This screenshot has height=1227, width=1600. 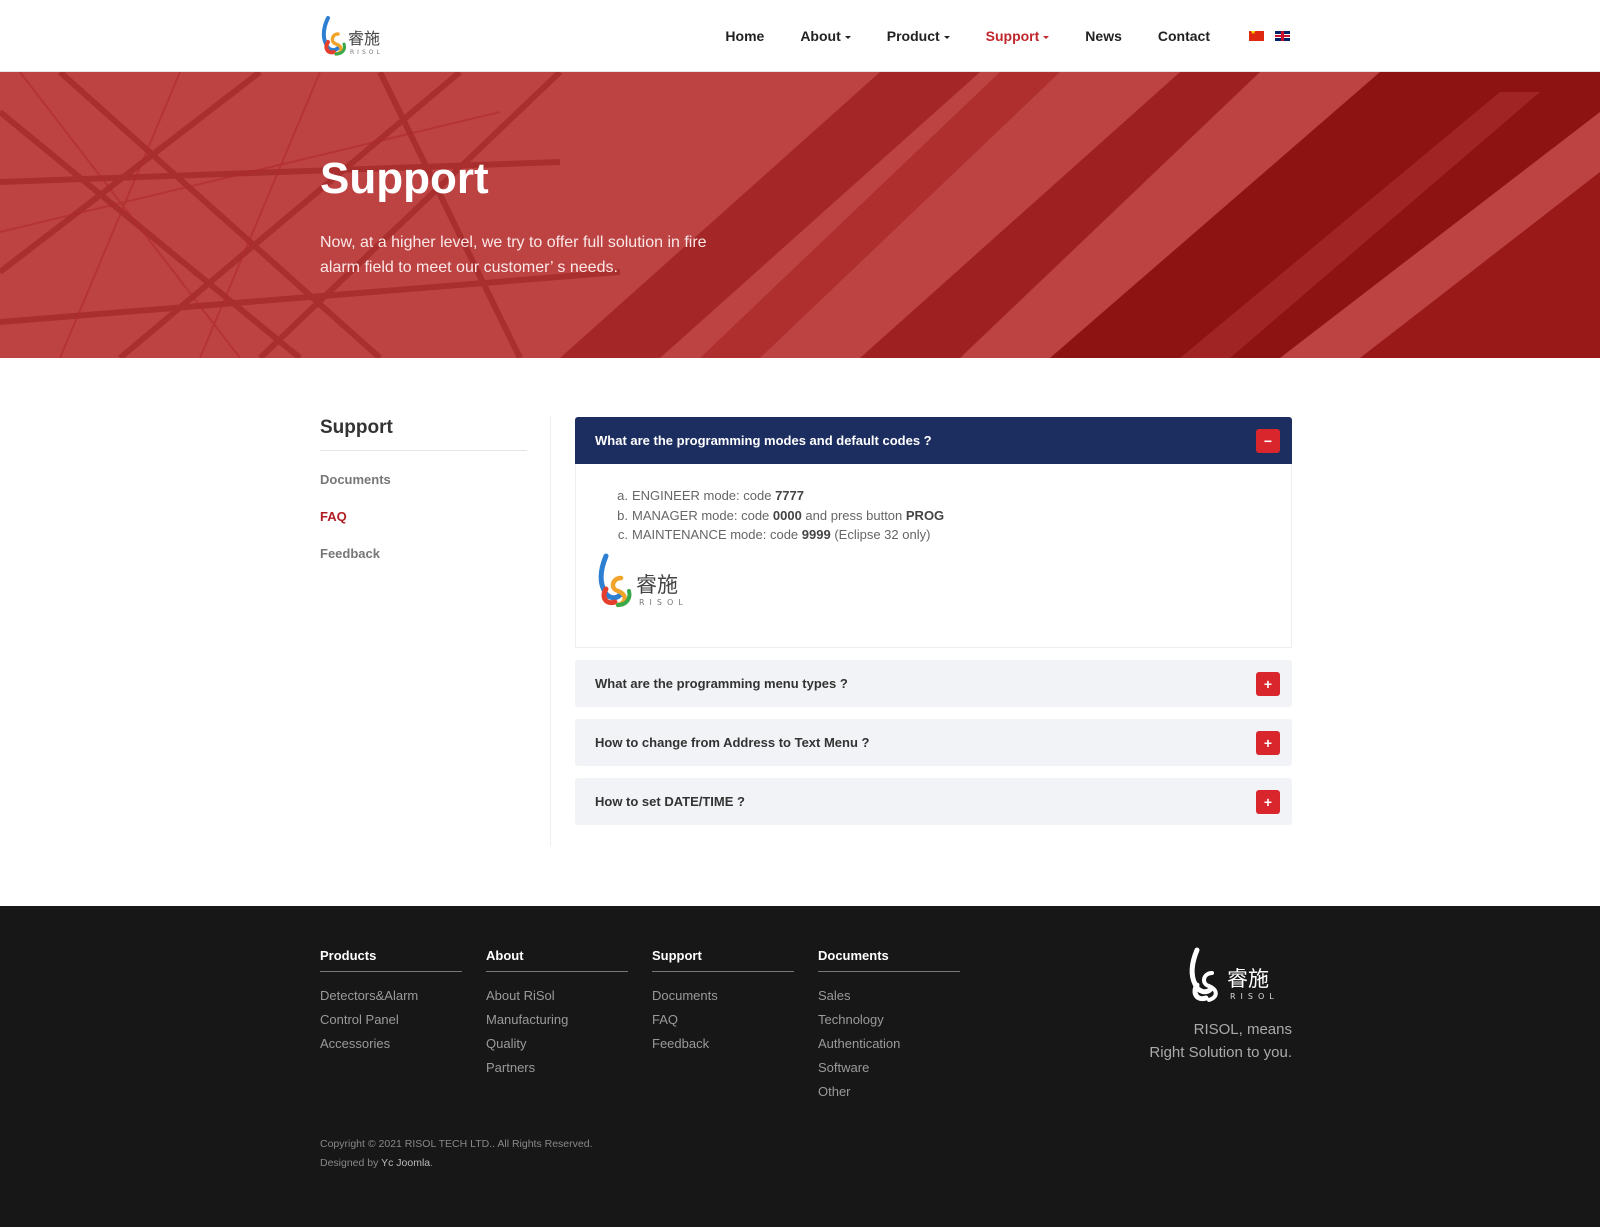 I want to click on footer-link: Control Panel, so click(x=391, y=1020).